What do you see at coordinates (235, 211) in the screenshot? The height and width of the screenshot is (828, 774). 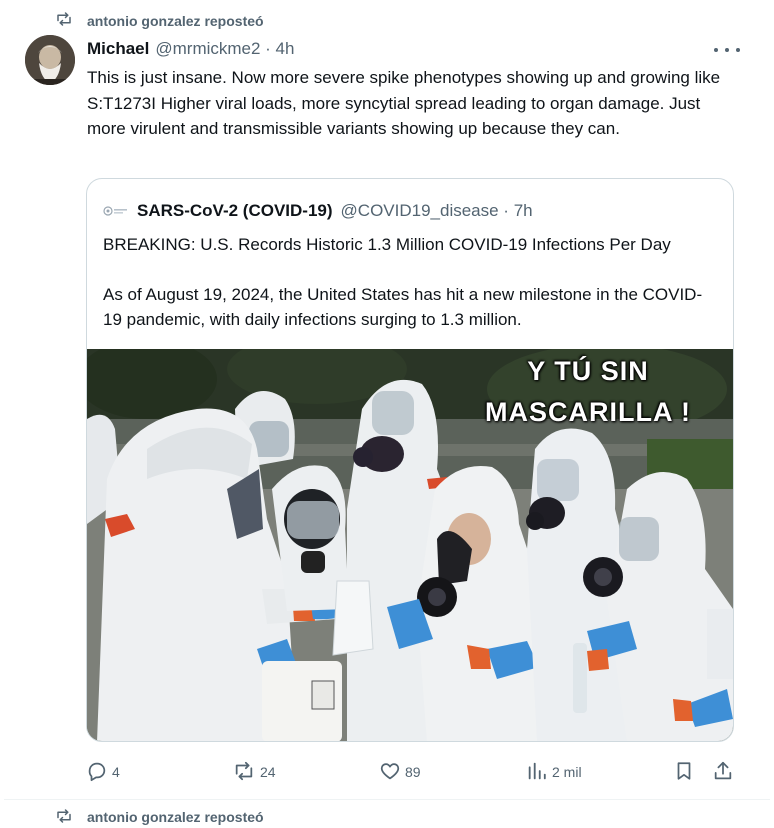 I see `quote-author-name: SARS-CoV-2 (COVID-19)` at bounding box center [235, 211].